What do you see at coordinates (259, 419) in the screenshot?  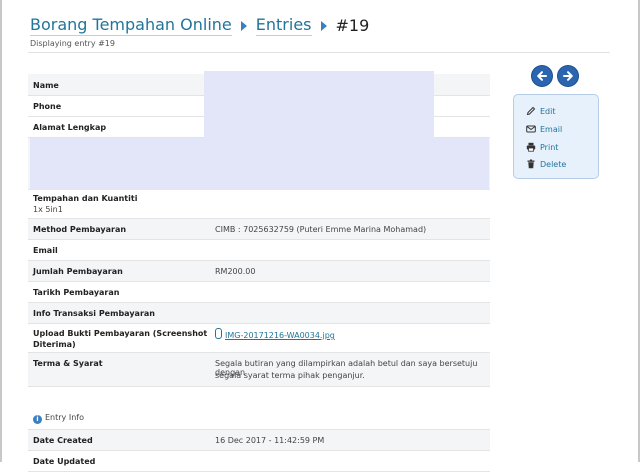 I see `entry-info-header: i Entry Info` at bounding box center [259, 419].